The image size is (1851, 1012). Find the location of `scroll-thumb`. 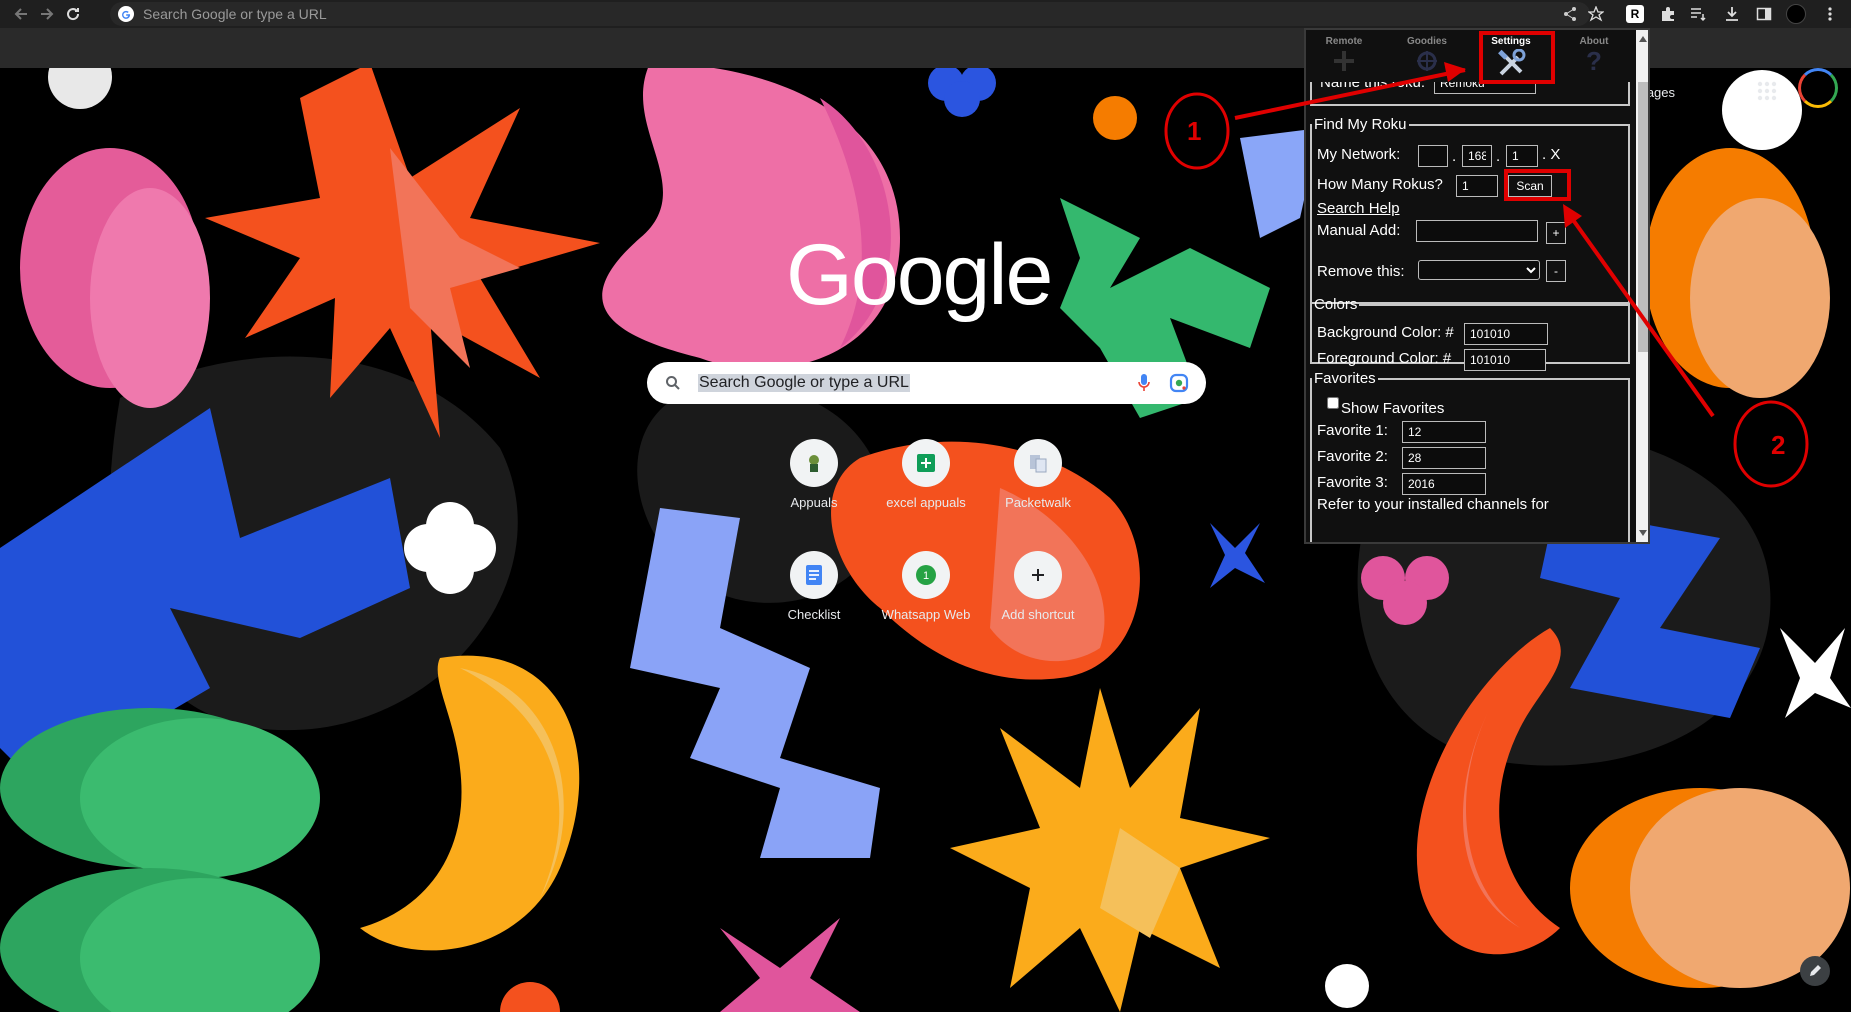

scroll-thumb is located at coordinates (1643, 217).